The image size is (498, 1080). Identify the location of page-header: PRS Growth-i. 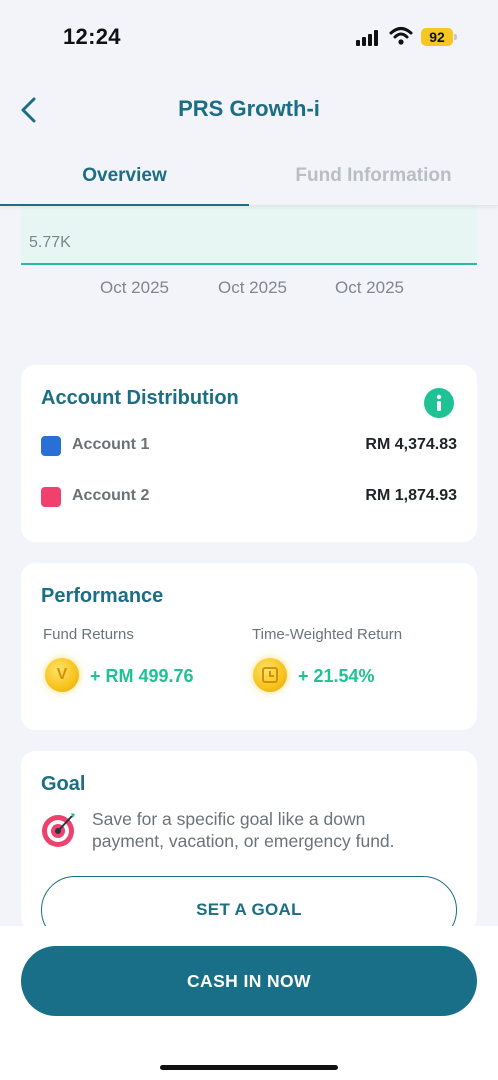
(249, 110).